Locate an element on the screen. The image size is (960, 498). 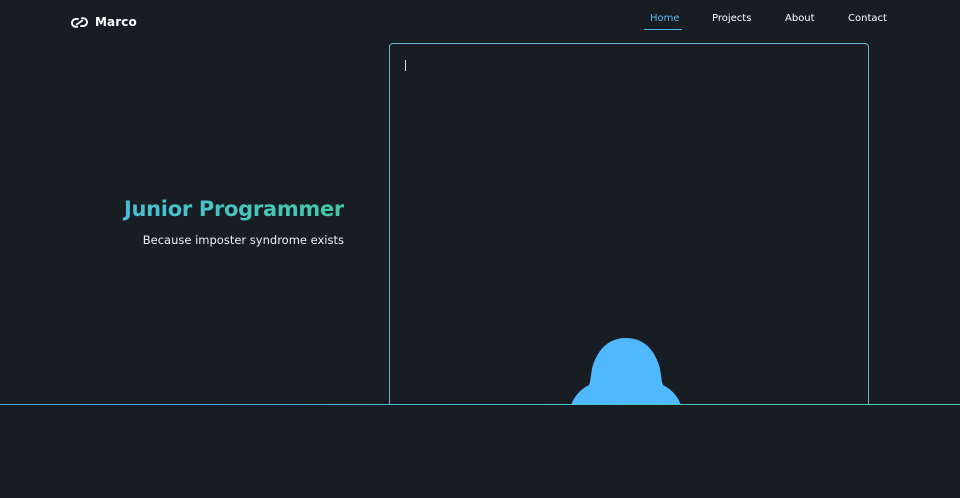
text-cursor is located at coordinates (405, 65).